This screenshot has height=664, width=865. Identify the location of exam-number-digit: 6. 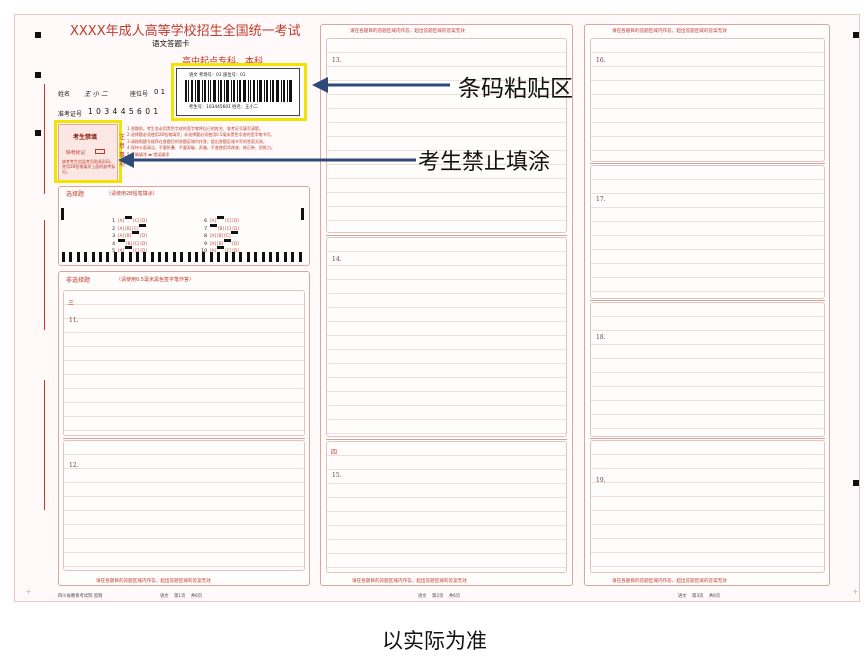
(141, 111).